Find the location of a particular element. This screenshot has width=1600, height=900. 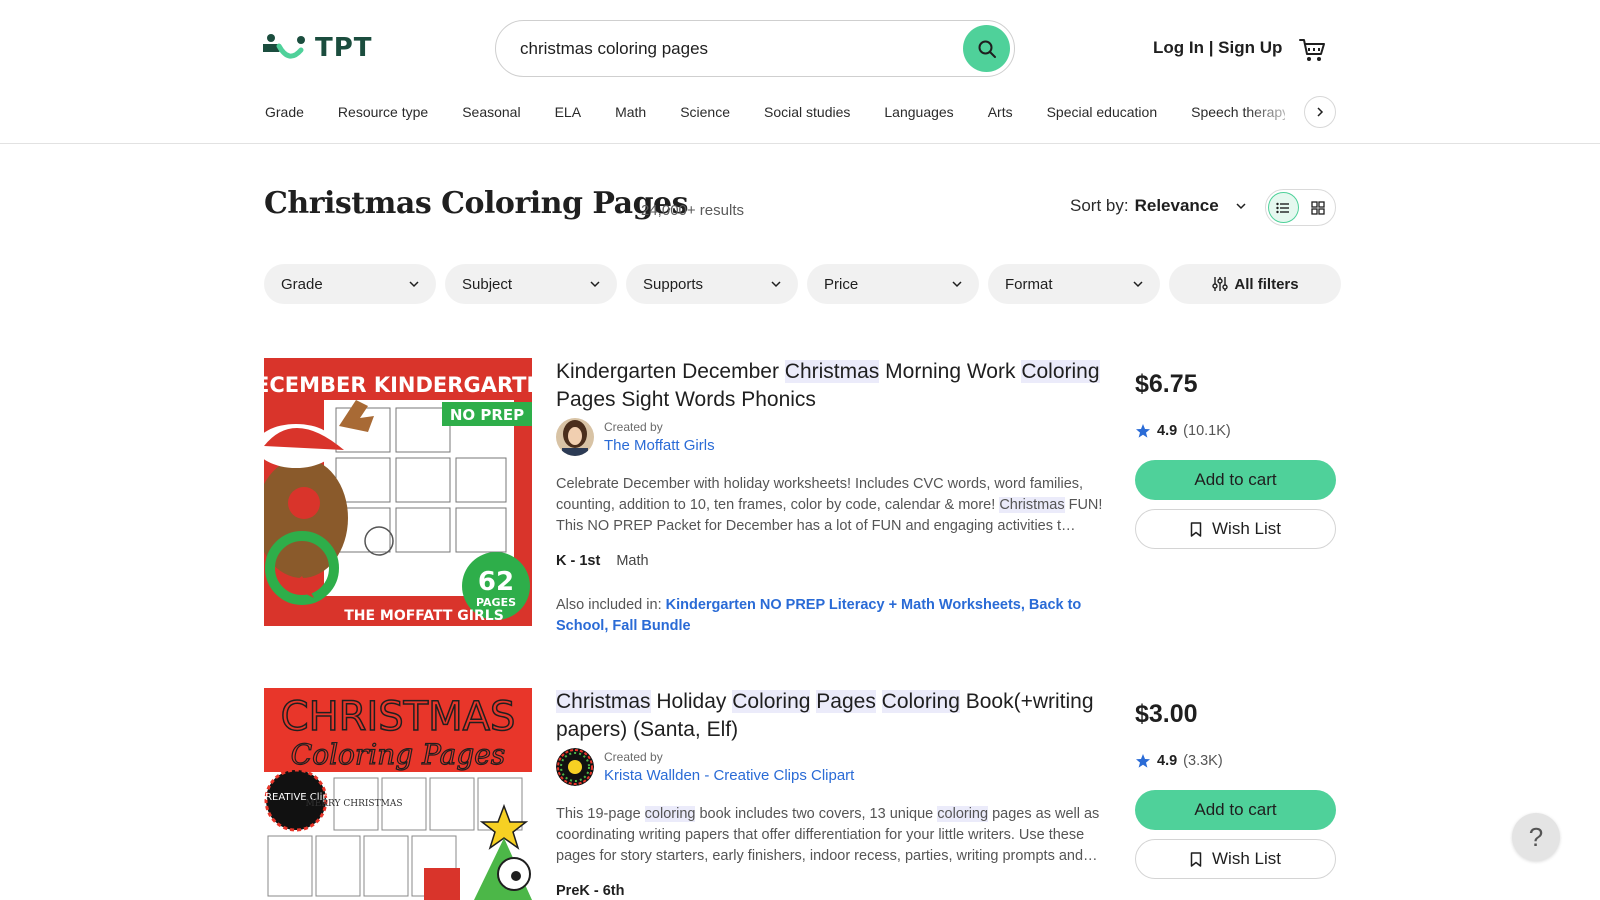

filter-supports: Supports is located at coordinates (712, 284).